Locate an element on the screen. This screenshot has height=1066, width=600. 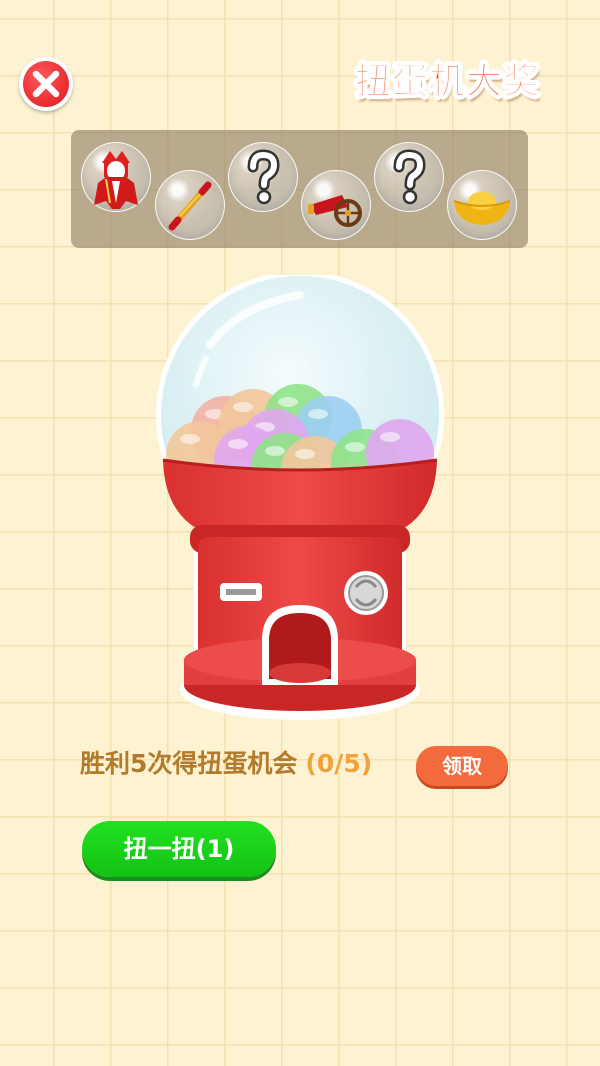
red-warrior-hood-costume-icon is located at coordinates (116, 177).